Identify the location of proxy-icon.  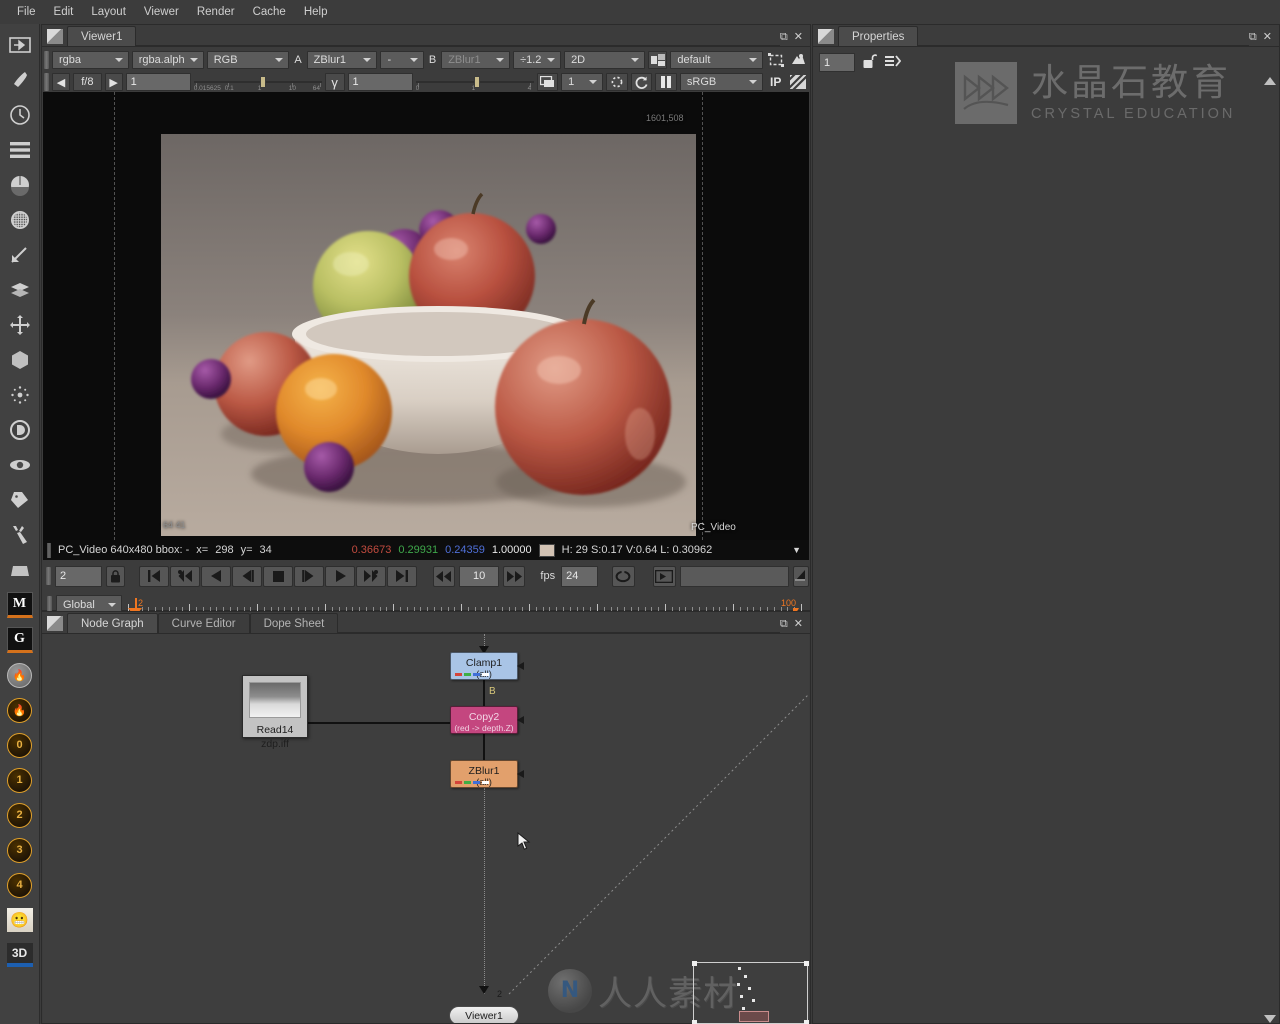
(657, 60).